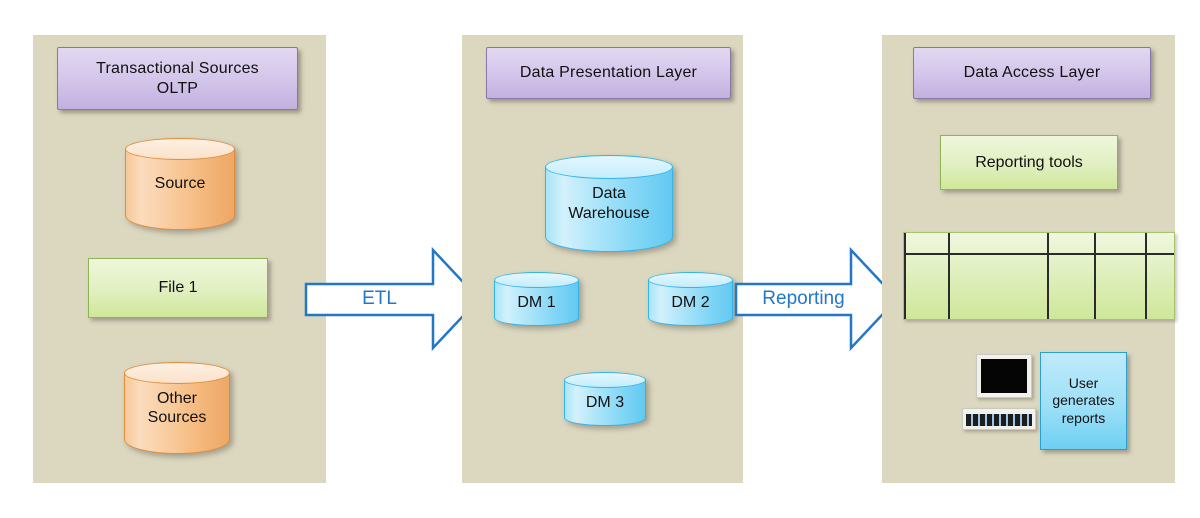 Image resolution: width=1200 pixels, height=518 pixels. Describe the element at coordinates (177, 68) in the screenshot. I see `header-line-1: Transactional Sources` at that location.